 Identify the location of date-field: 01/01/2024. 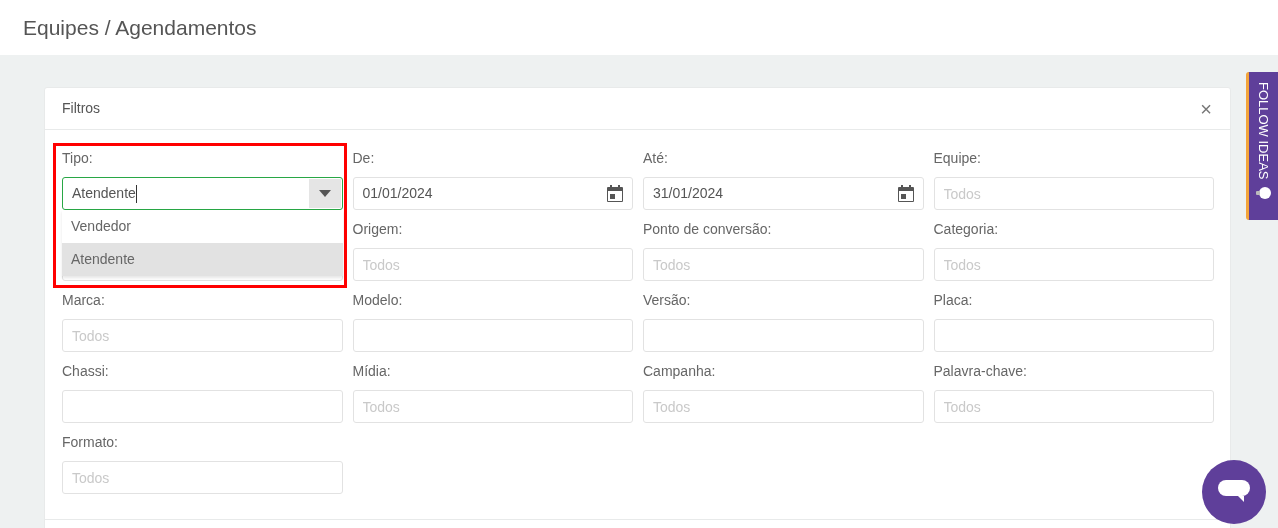
(492, 193).